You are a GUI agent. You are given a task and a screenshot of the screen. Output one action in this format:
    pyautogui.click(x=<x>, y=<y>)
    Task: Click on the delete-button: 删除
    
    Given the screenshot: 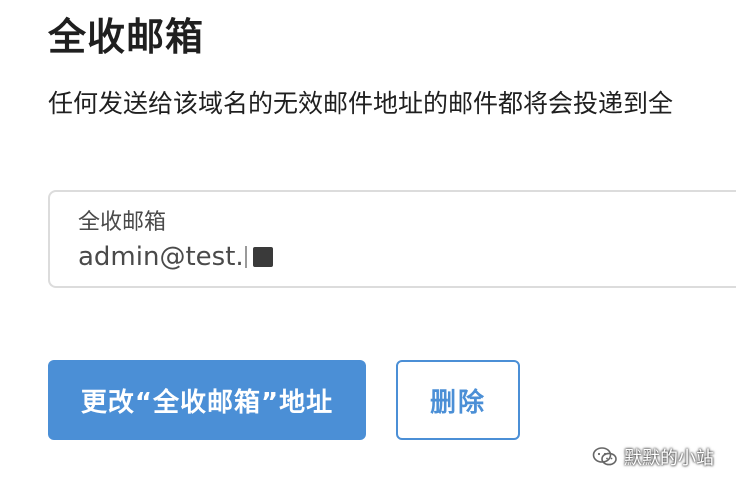 What is the action you would take?
    pyautogui.click(x=458, y=400)
    